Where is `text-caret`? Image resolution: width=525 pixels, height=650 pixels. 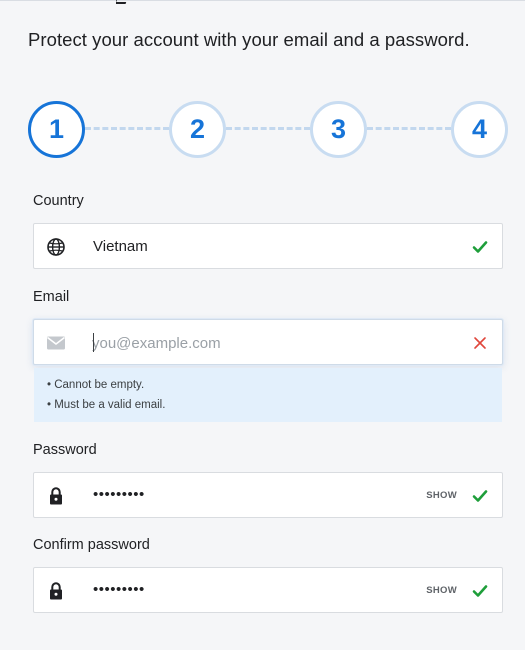 text-caret is located at coordinates (93, 342).